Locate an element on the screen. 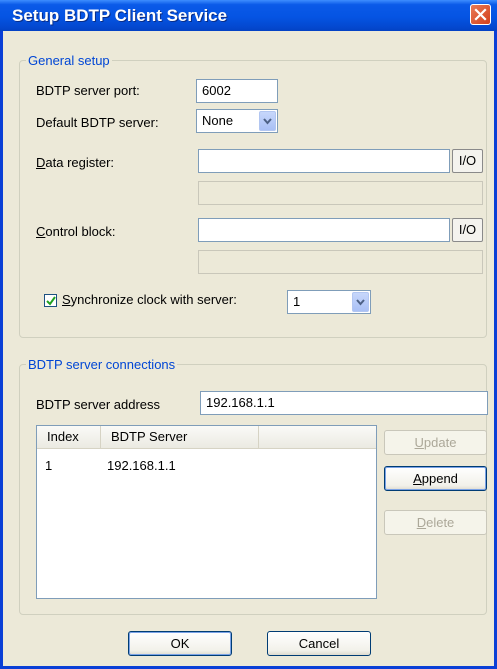 This screenshot has height=669, width=497. row-server-cell: 192.168.1.1 is located at coordinates (141, 465).